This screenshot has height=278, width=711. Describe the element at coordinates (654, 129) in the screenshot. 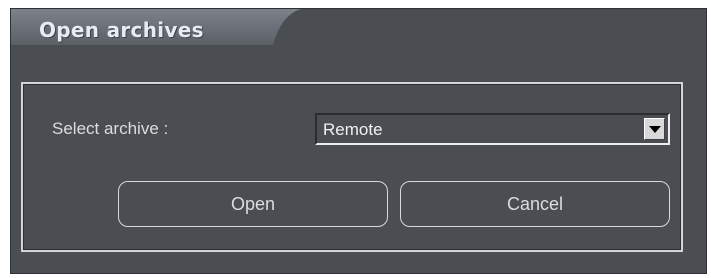

I see `chevron-down-icon` at that location.